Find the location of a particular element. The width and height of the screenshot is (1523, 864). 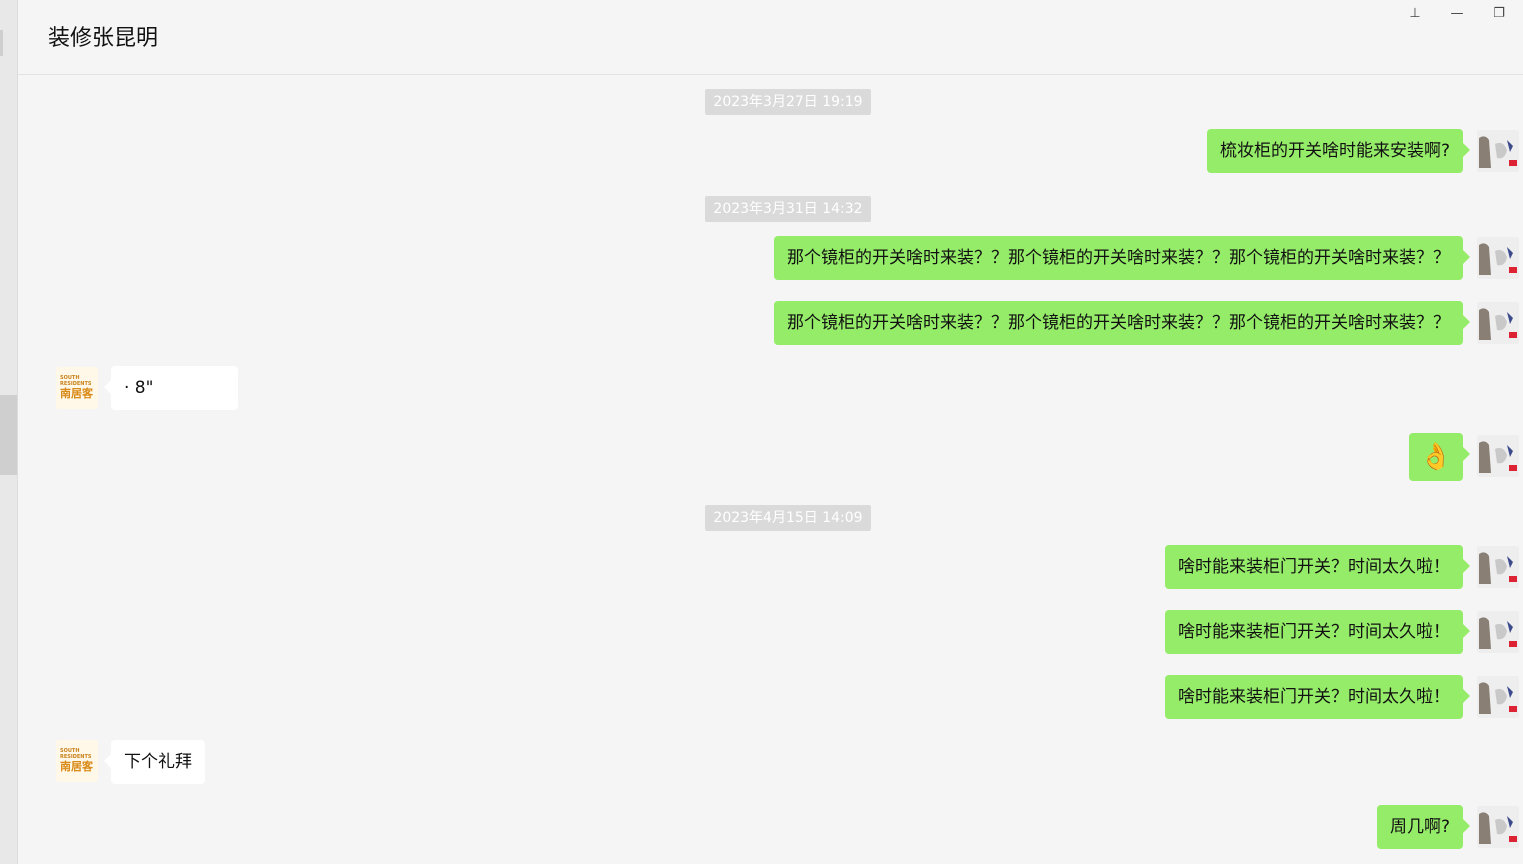

message-bubble-received: 下个礼拜 is located at coordinates (154, 762).